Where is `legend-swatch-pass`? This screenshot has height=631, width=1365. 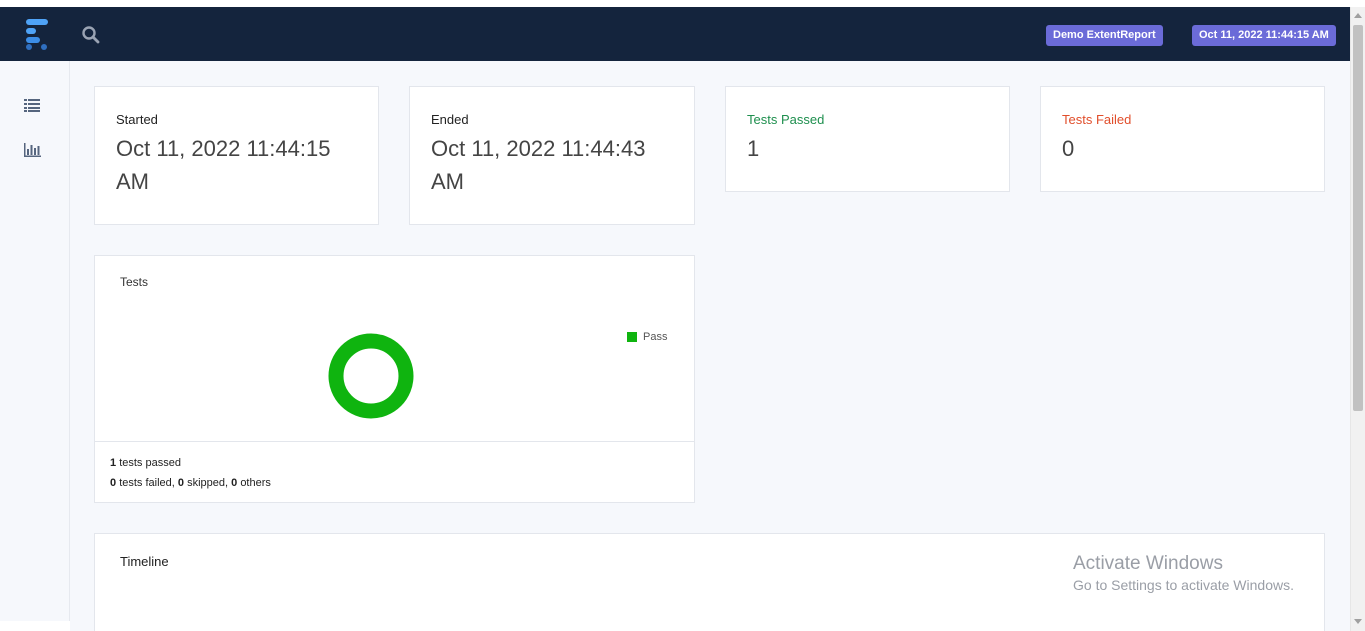
legend-swatch-pass is located at coordinates (632, 337).